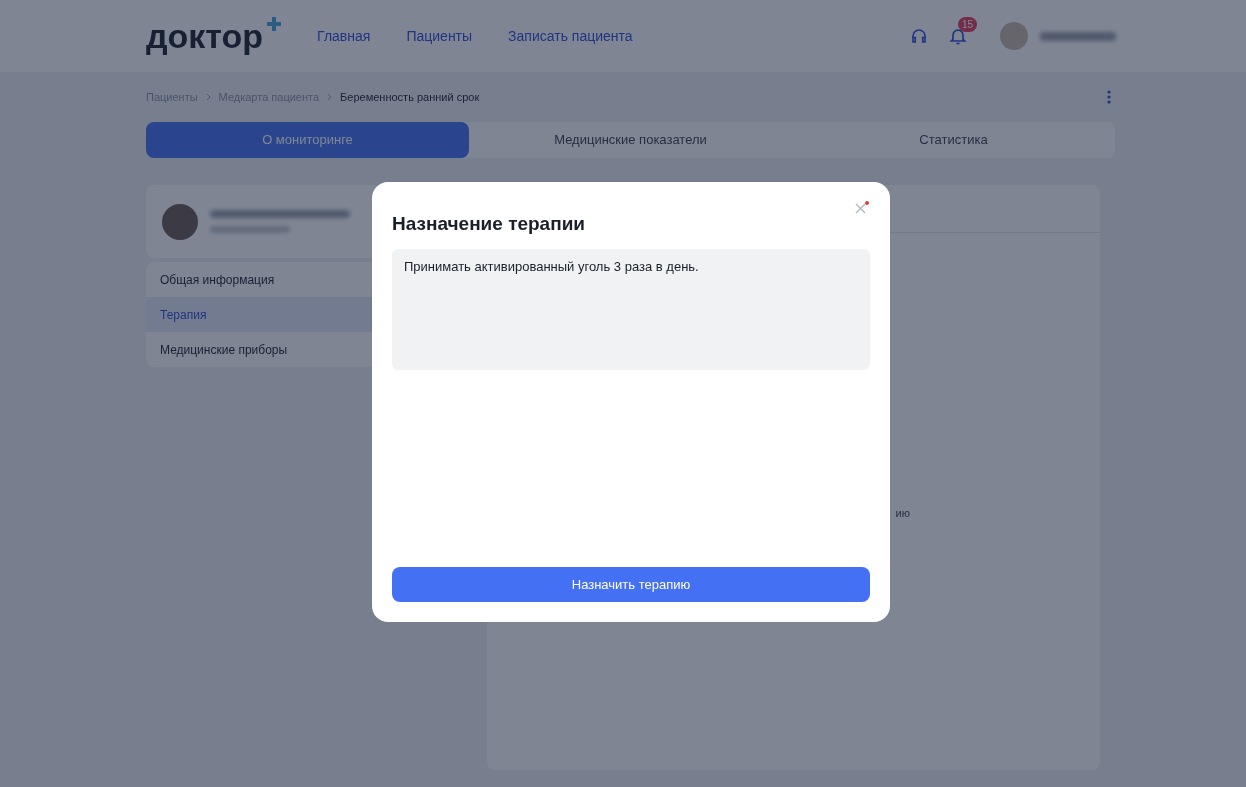 This screenshot has width=1246, height=787. What do you see at coordinates (214, 36) in the screenshot?
I see `logo: доктор` at bounding box center [214, 36].